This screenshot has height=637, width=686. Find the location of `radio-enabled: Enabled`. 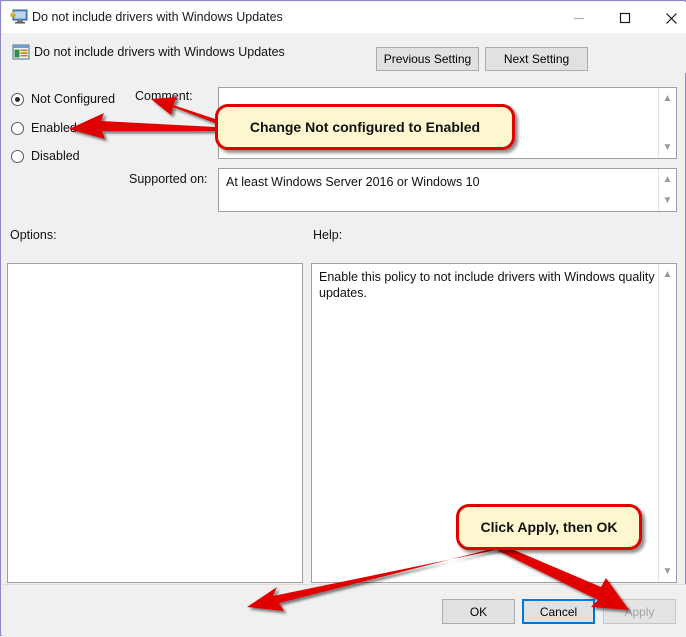

radio-enabled: Enabled is located at coordinates (44, 128).